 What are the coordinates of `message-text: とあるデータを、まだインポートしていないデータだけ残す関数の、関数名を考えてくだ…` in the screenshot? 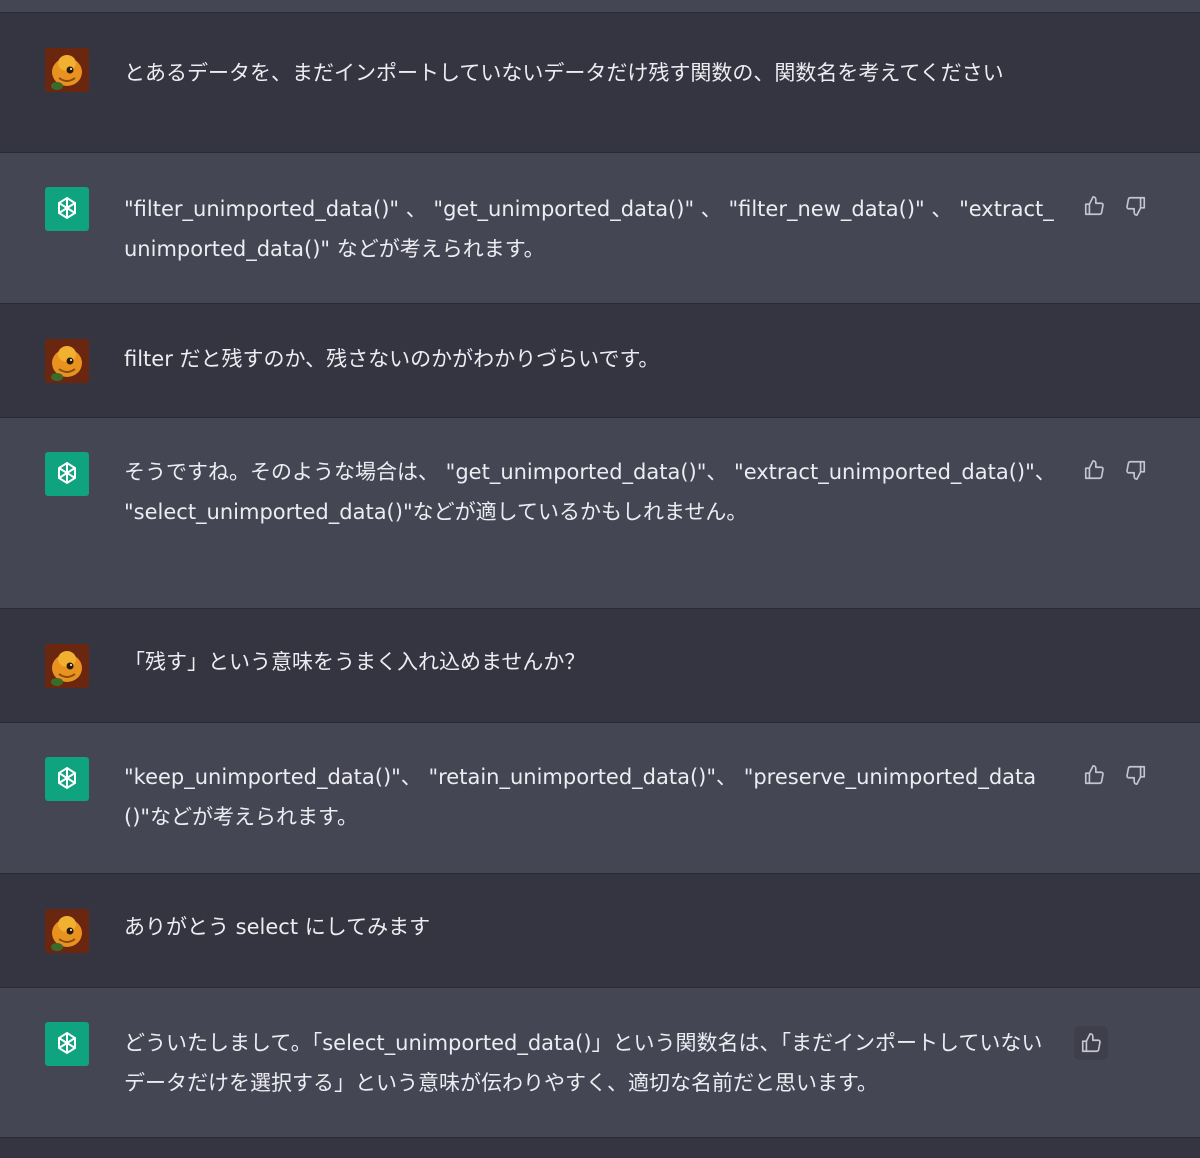 It's located at (564, 73).